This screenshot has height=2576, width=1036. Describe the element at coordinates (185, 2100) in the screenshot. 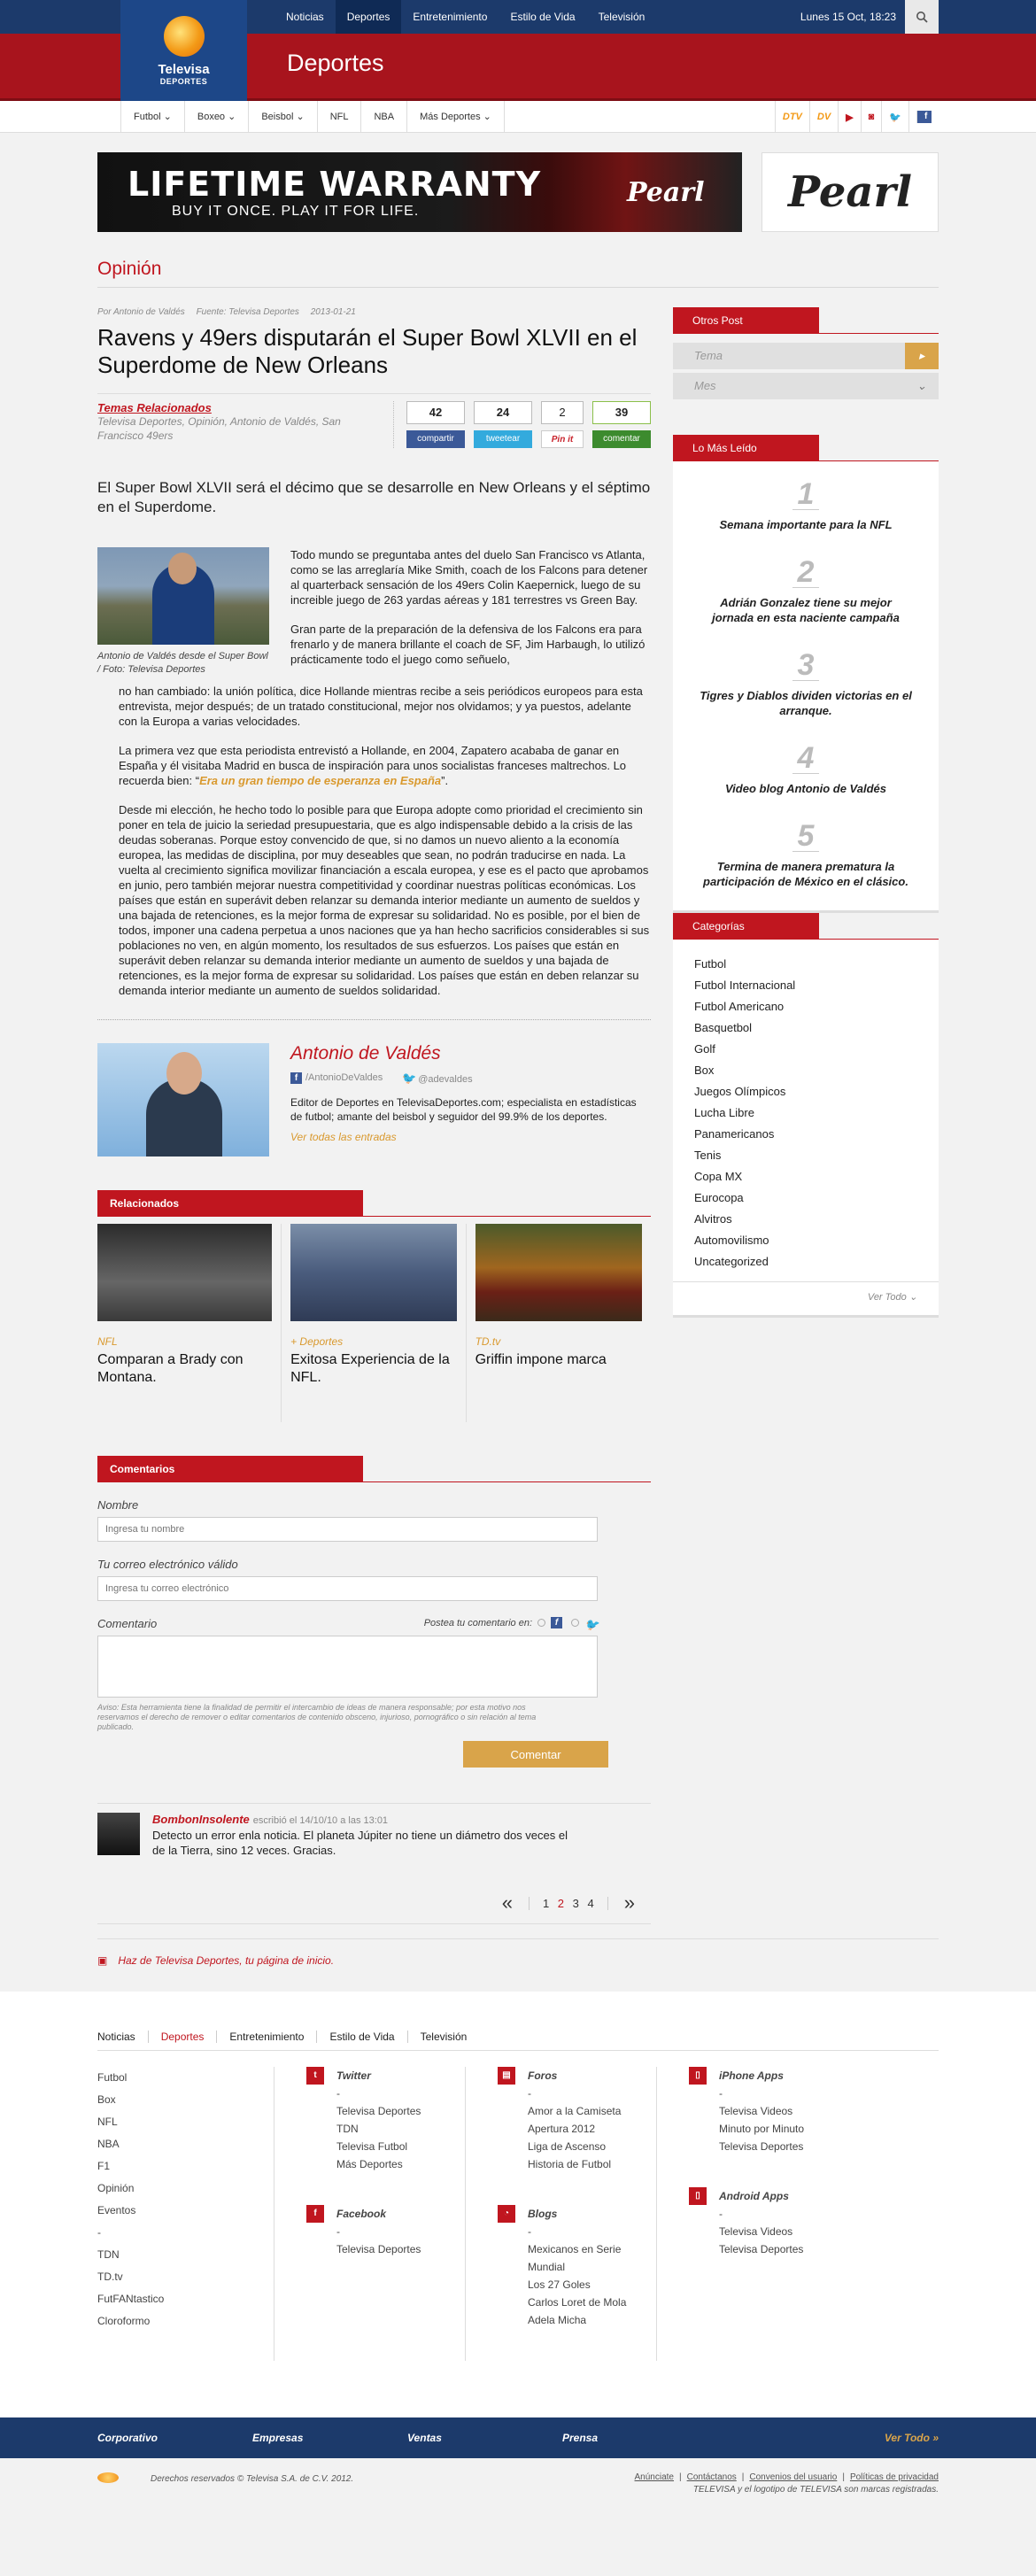

I see `footer-link: Box` at that location.